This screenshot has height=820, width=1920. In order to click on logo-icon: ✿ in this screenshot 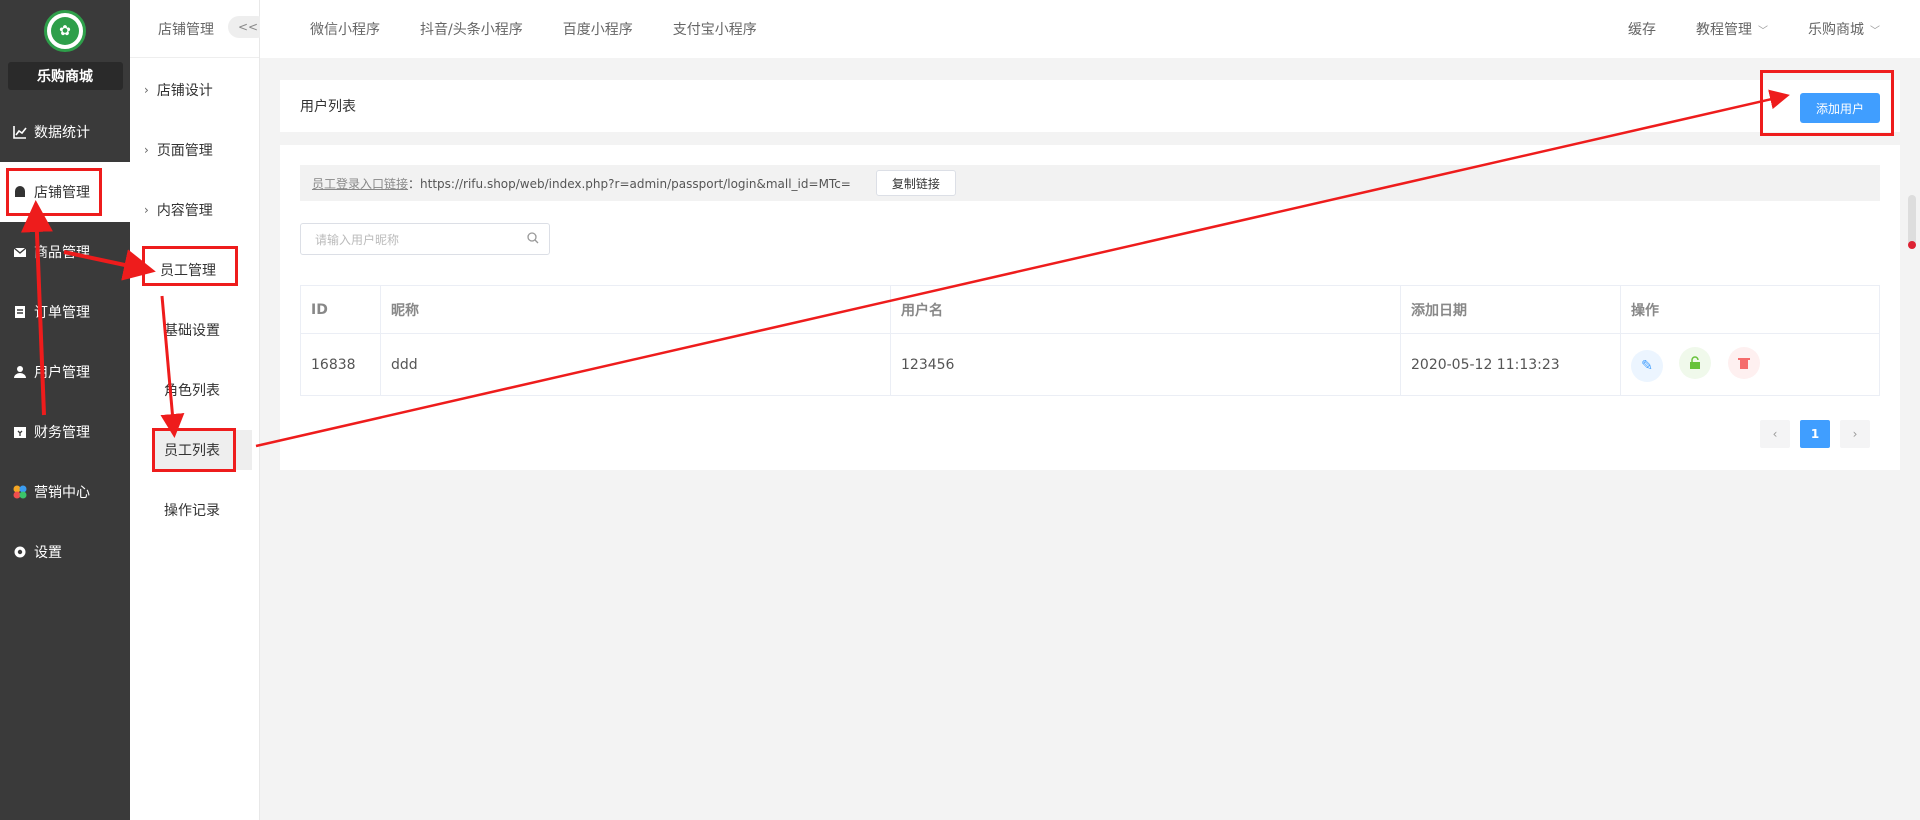, I will do `click(65, 31)`.